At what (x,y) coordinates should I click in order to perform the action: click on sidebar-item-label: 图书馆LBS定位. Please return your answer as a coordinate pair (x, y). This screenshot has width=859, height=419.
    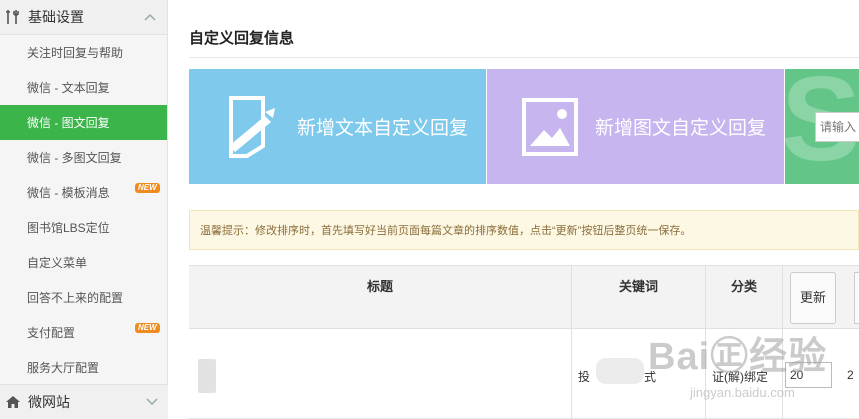
    Looking at the image, I should click on (68, 228).